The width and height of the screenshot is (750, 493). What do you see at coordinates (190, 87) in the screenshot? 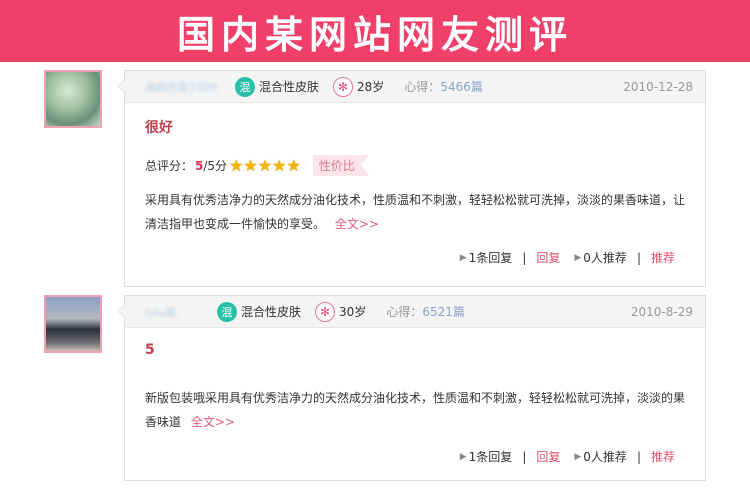
I see `username: 海鸥的鱼1009` at bounding box center [190, 87].